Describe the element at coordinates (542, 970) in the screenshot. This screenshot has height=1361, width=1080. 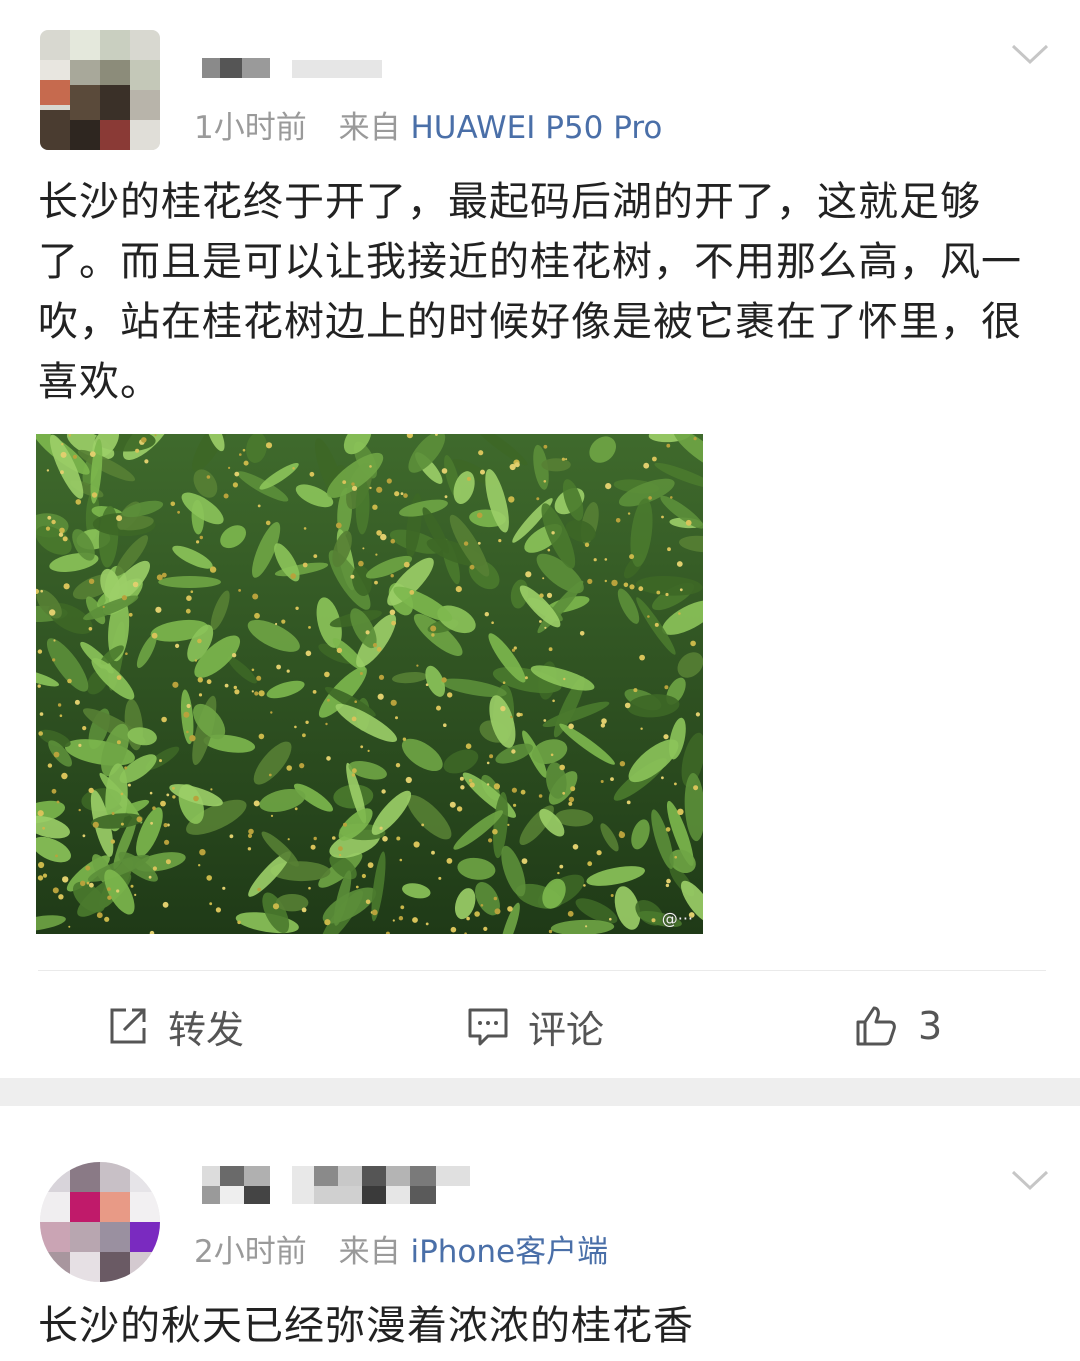
I see `divider` at that location.